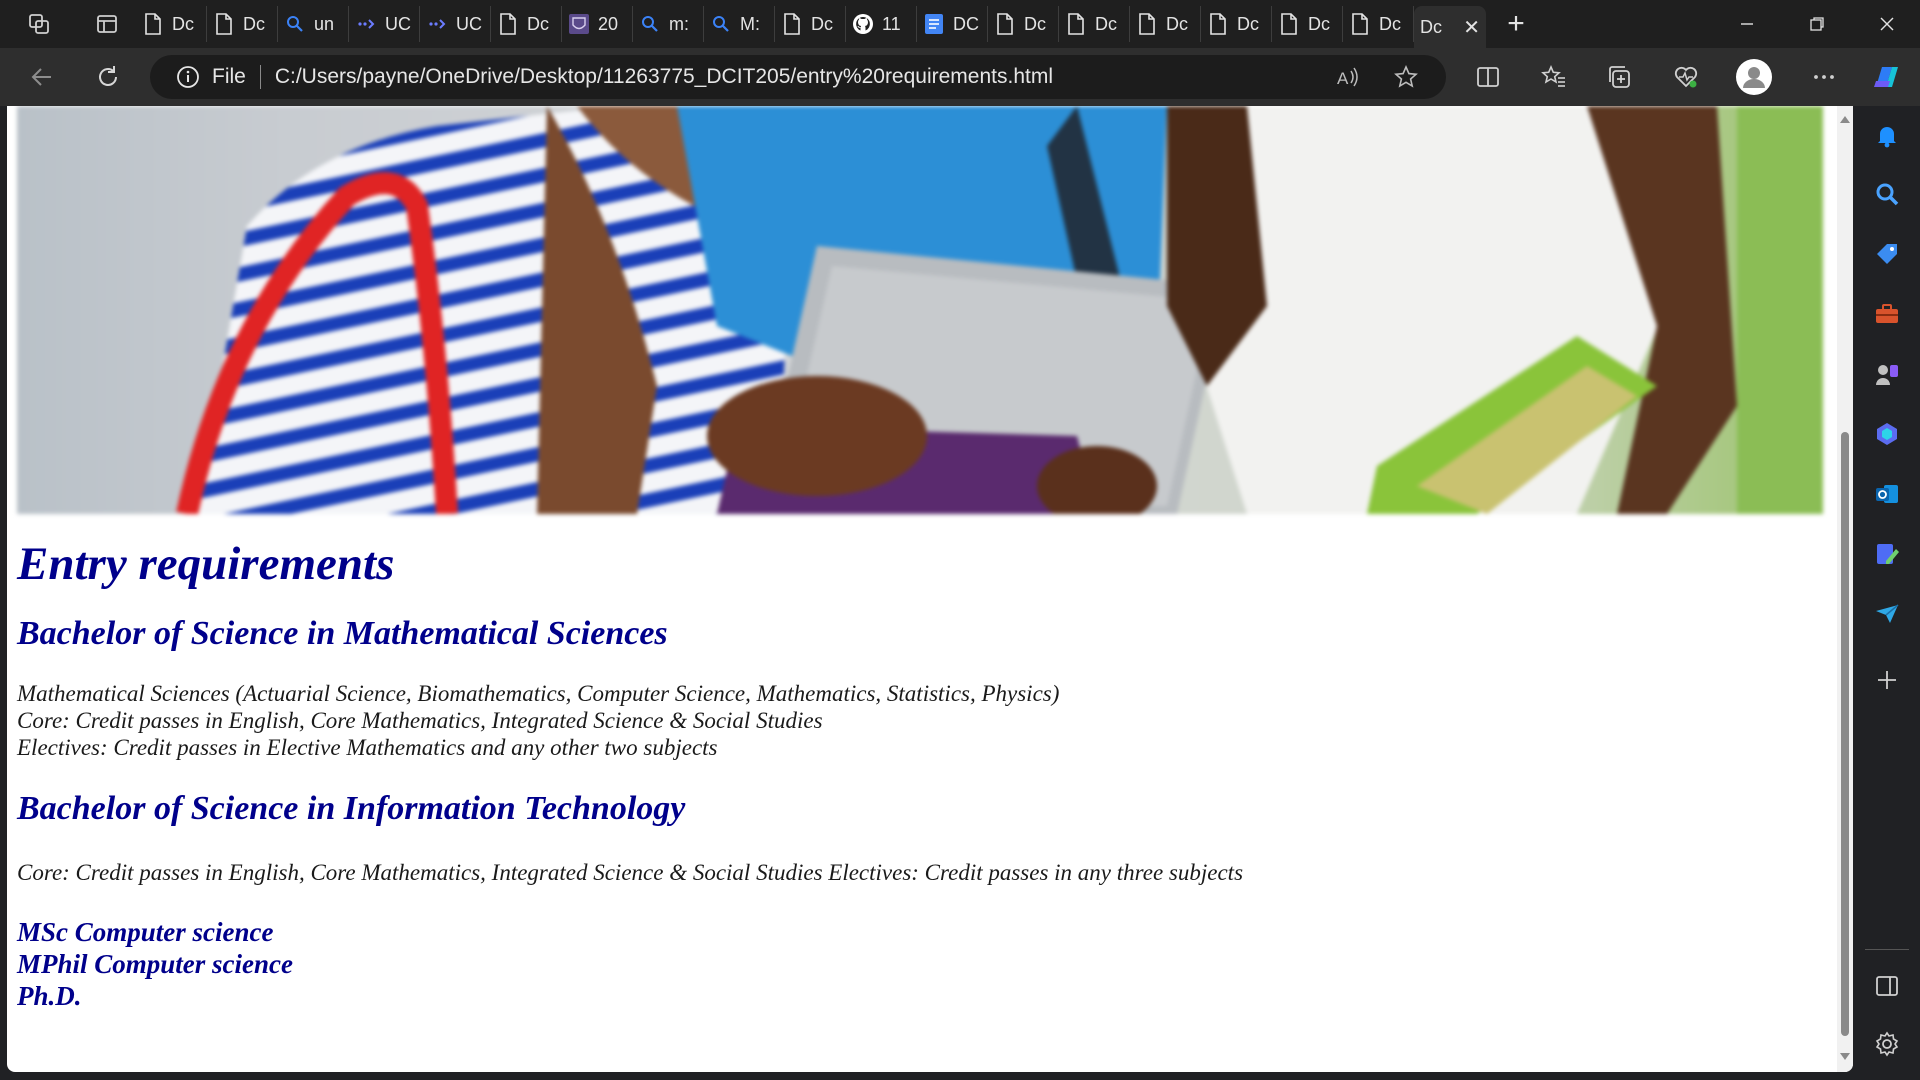 The width and height of the screenshot is (1920, 1080). What do you see at coordinates (1516, 24) in the screenshot?
I see `new-tab-button: +` at bounding box center [1516, 24].